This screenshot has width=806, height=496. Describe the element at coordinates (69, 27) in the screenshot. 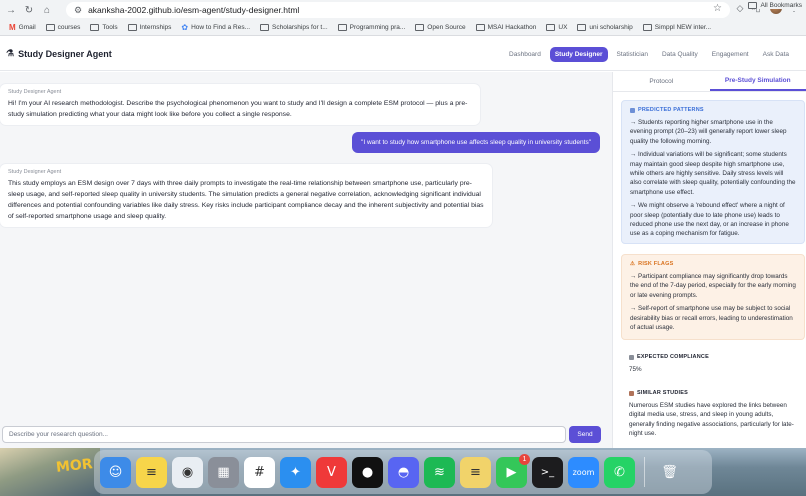

I see `bookmark-label: courses` at that location.